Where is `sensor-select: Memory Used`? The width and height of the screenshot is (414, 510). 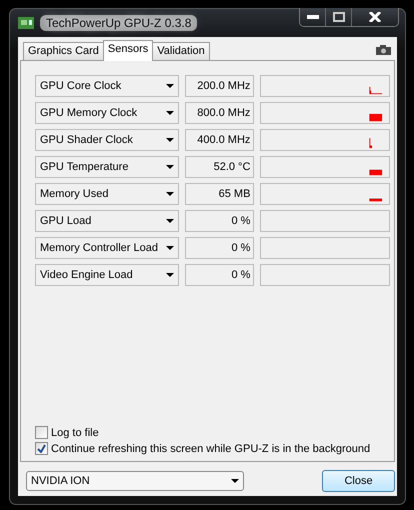 sensor-select: Memory Used is located at coordinates (107, 194).